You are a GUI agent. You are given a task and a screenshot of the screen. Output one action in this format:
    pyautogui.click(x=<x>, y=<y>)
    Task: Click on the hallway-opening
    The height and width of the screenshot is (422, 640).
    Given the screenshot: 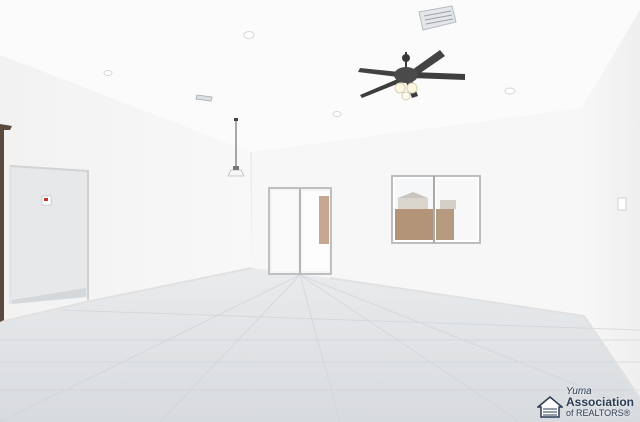 What is the action you would take?
    pyautogui.click(x=49, y=234)
    